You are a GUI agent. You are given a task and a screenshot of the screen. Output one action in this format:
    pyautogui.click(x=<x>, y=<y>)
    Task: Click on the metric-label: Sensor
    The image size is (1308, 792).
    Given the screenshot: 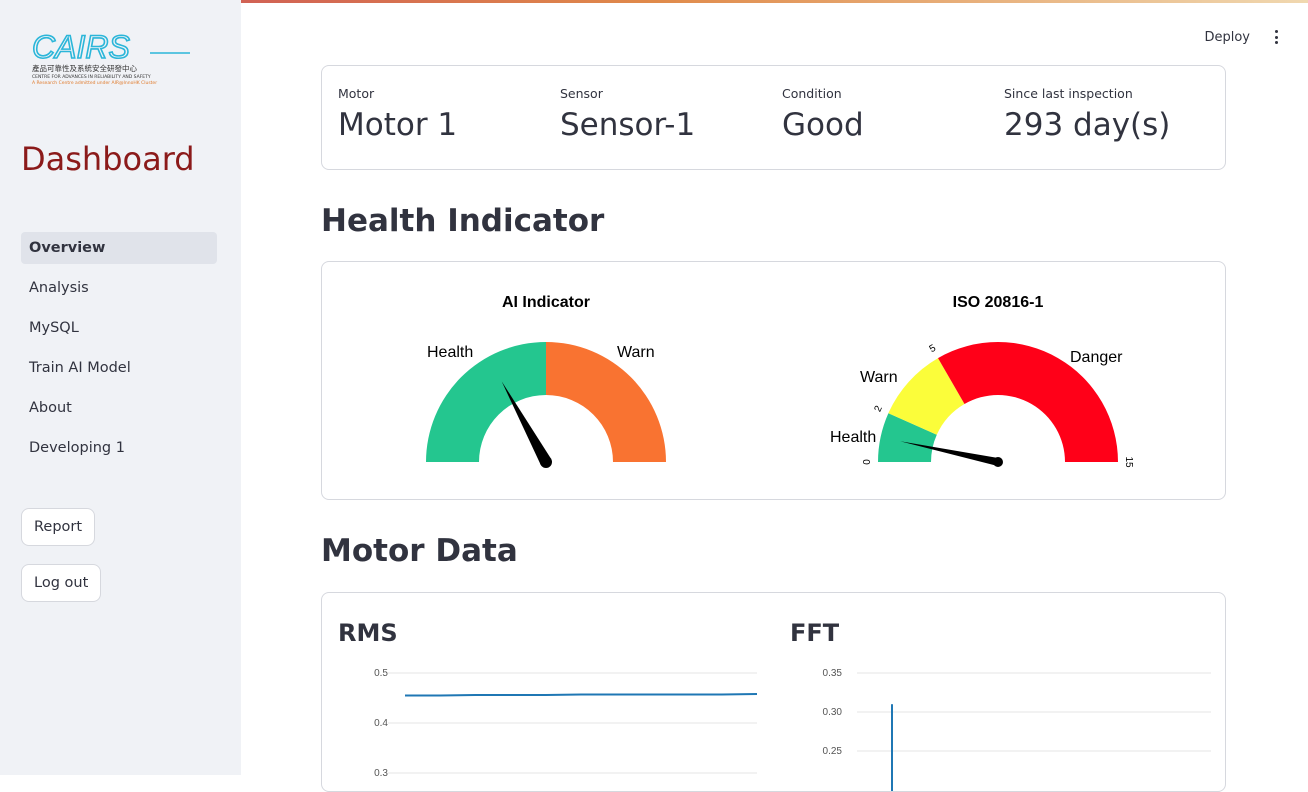 What is the action you would take?
    pyautogui.click(x=581, y=93)
    